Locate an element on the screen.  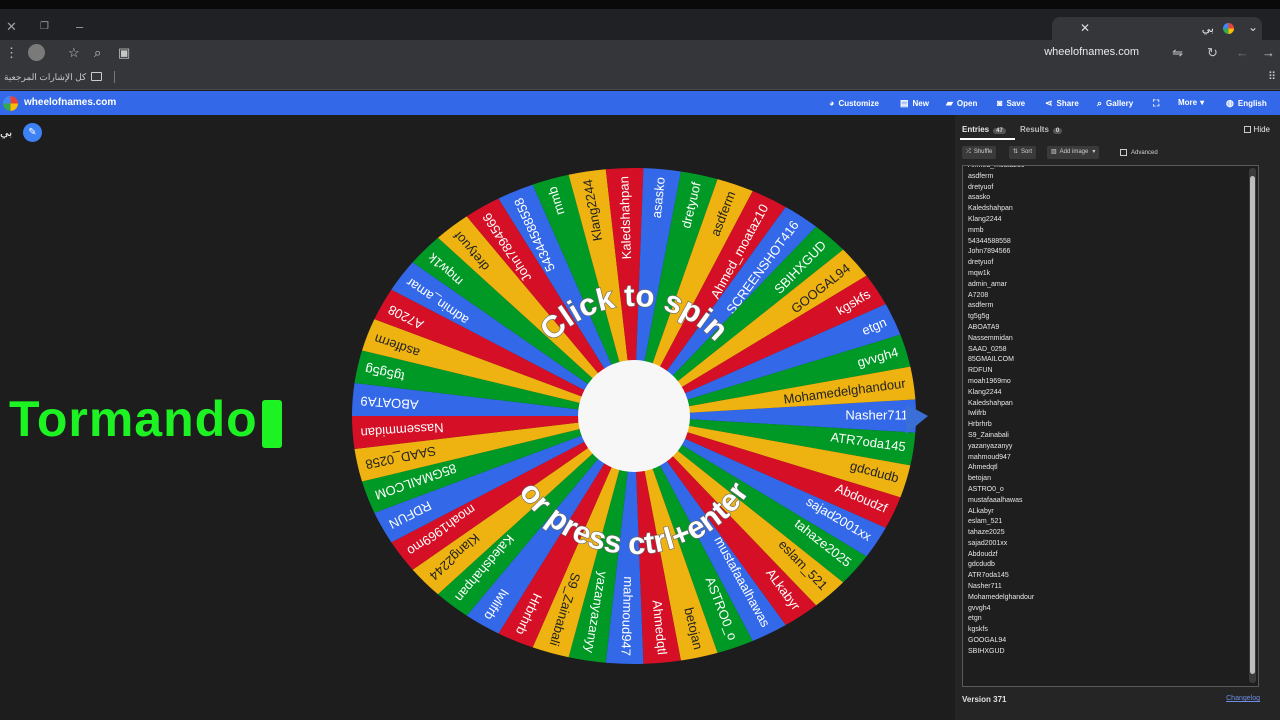
bookmark-star-icon: ☆ is located at coordinates (74, 53).